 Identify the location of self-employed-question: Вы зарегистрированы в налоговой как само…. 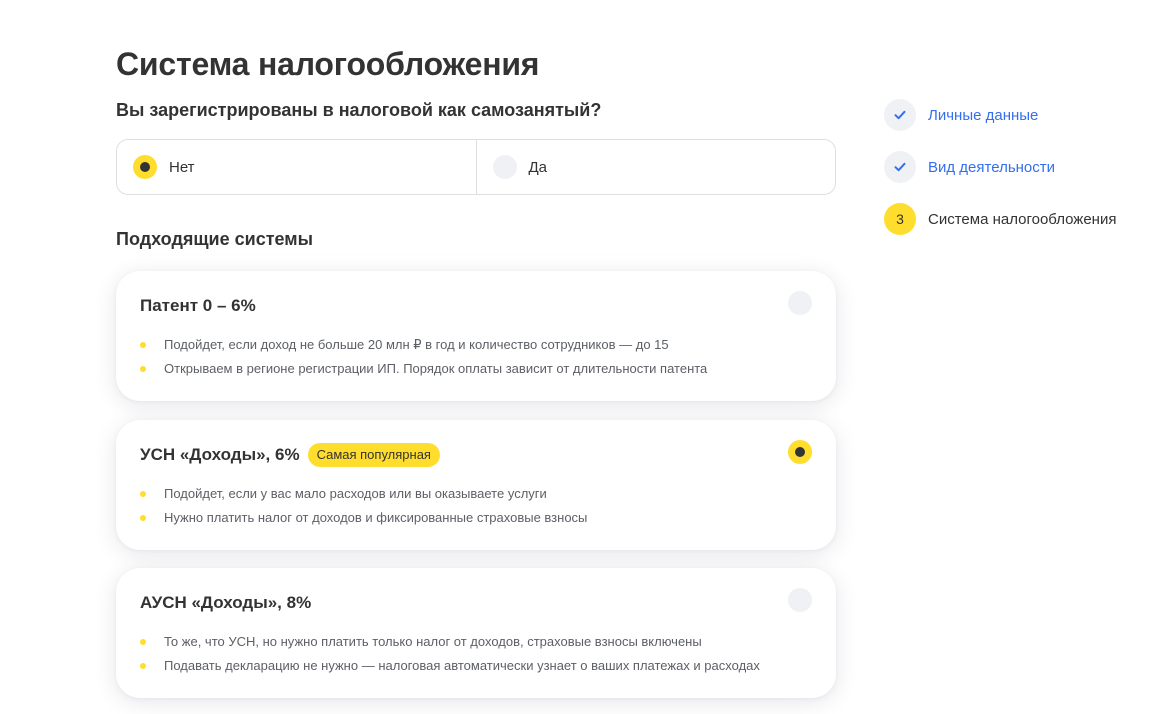
(359, 110).